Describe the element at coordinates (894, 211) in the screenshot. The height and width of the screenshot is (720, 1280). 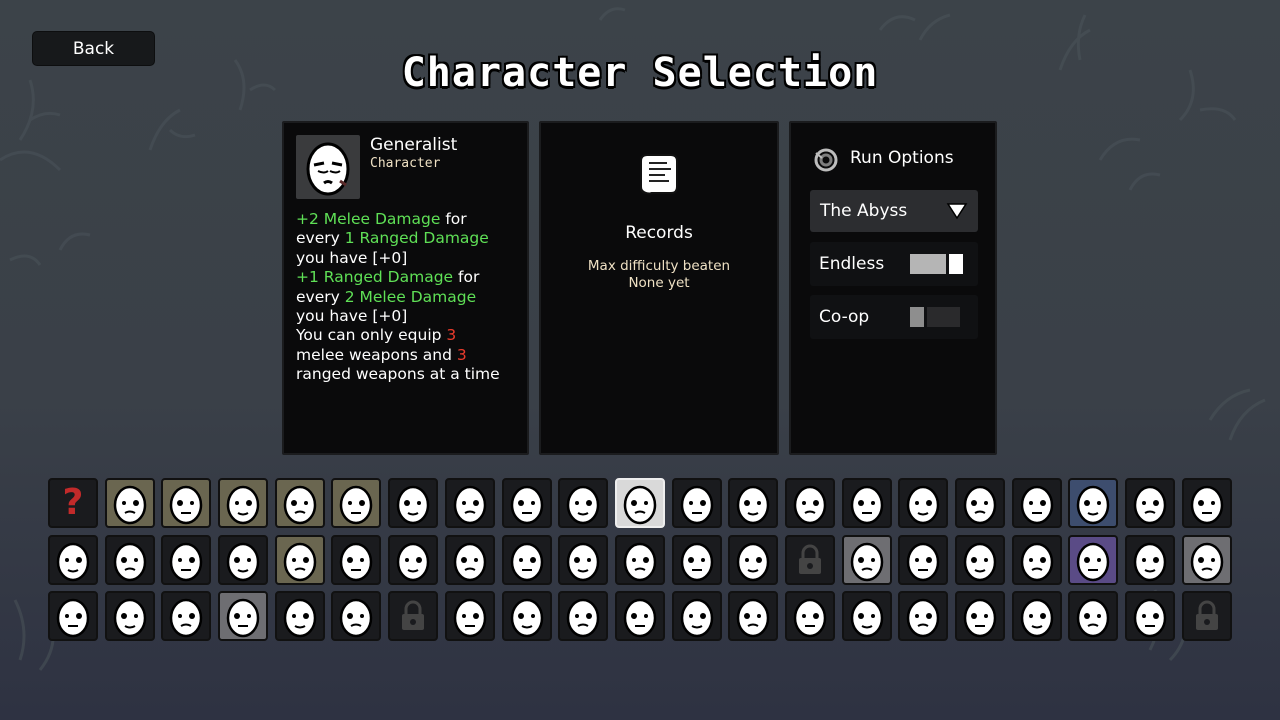
I see `zone-dropdown: The Abyss` at that location.